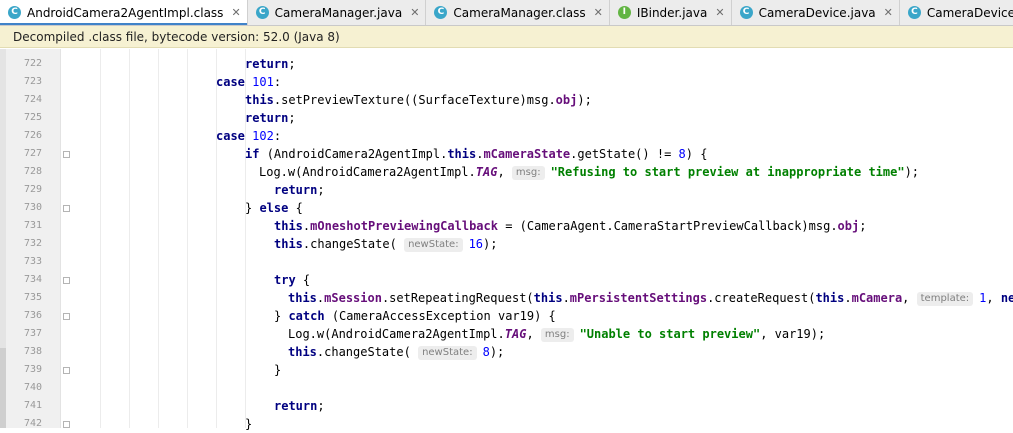 The height and width of the screenshot is (433, 1013). What do you see at coordinates (32, 207) in the screenshot?
I see `line-number: 730` at bounding box center [32, 207].